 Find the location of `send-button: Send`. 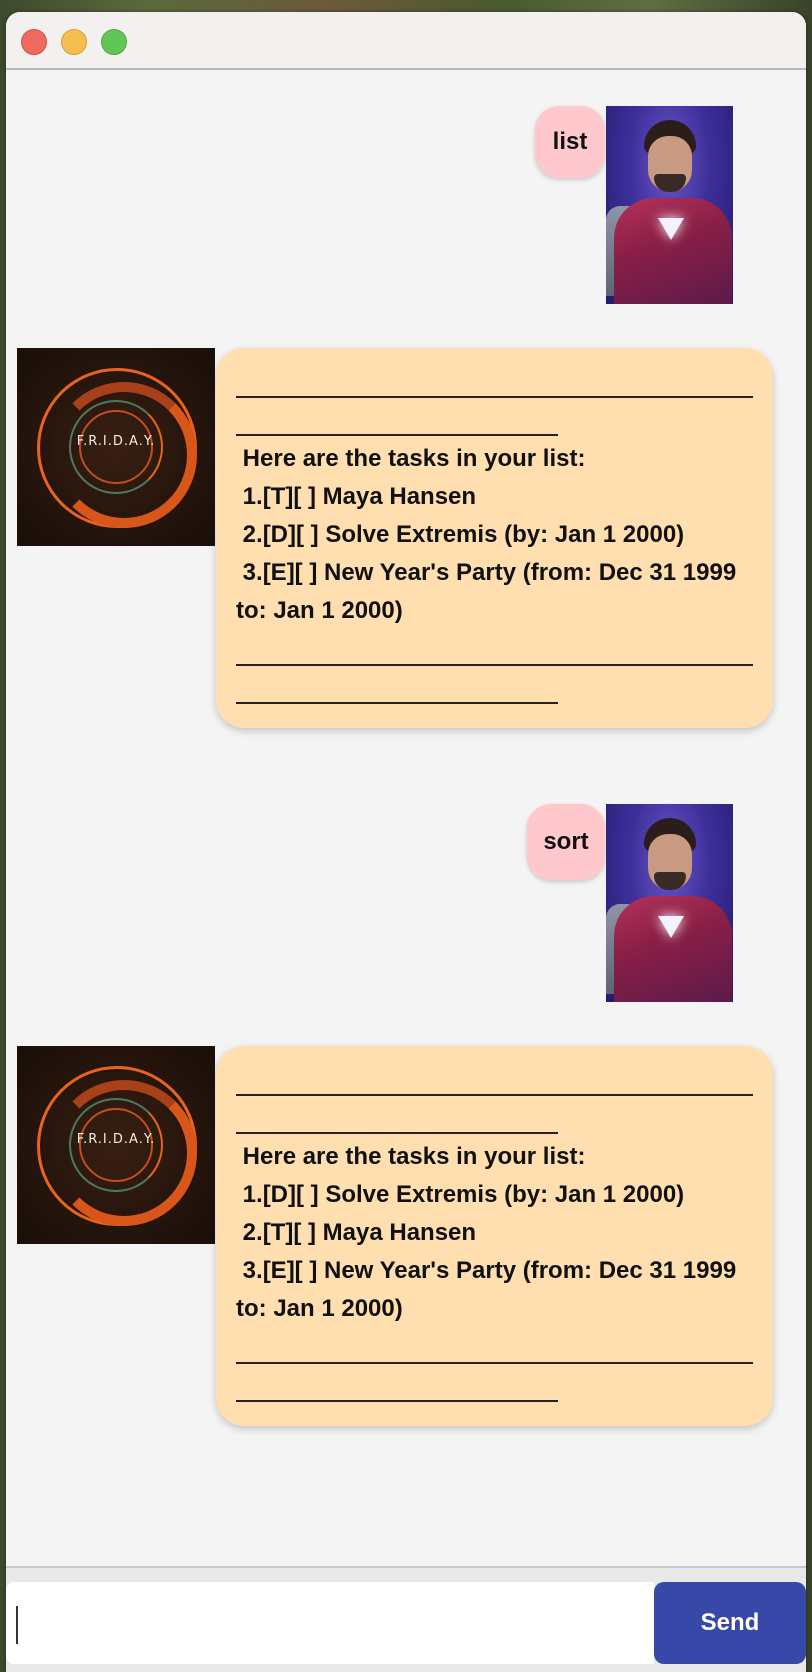

send-button: Send is located at coordinates (730, 1623).